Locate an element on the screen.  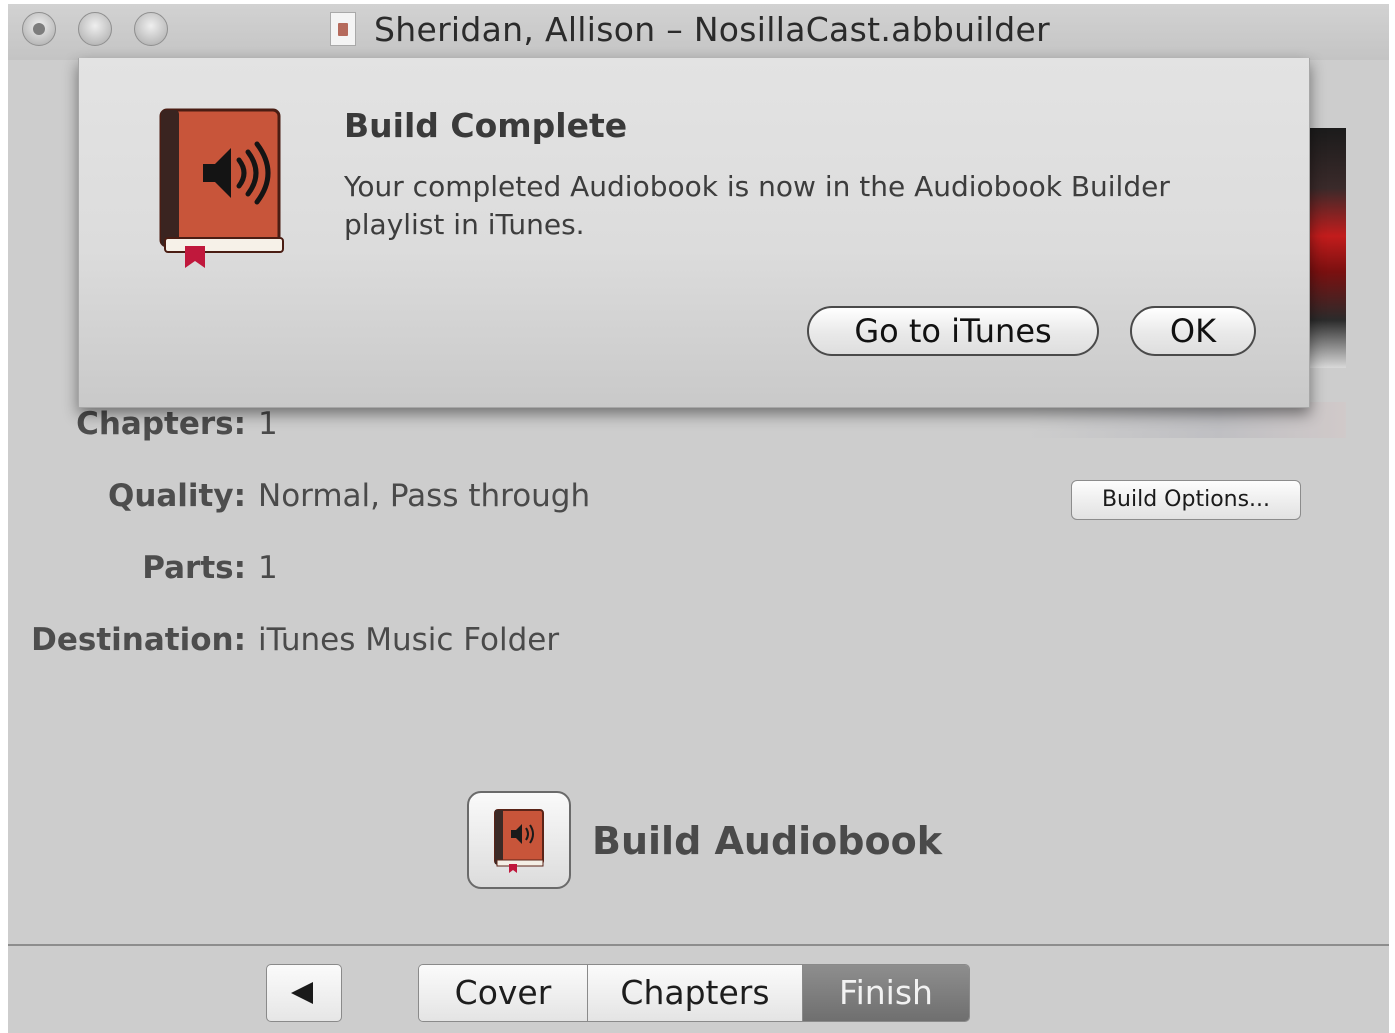
dialog-title: Build Complete is located at coordinates (486, 125).